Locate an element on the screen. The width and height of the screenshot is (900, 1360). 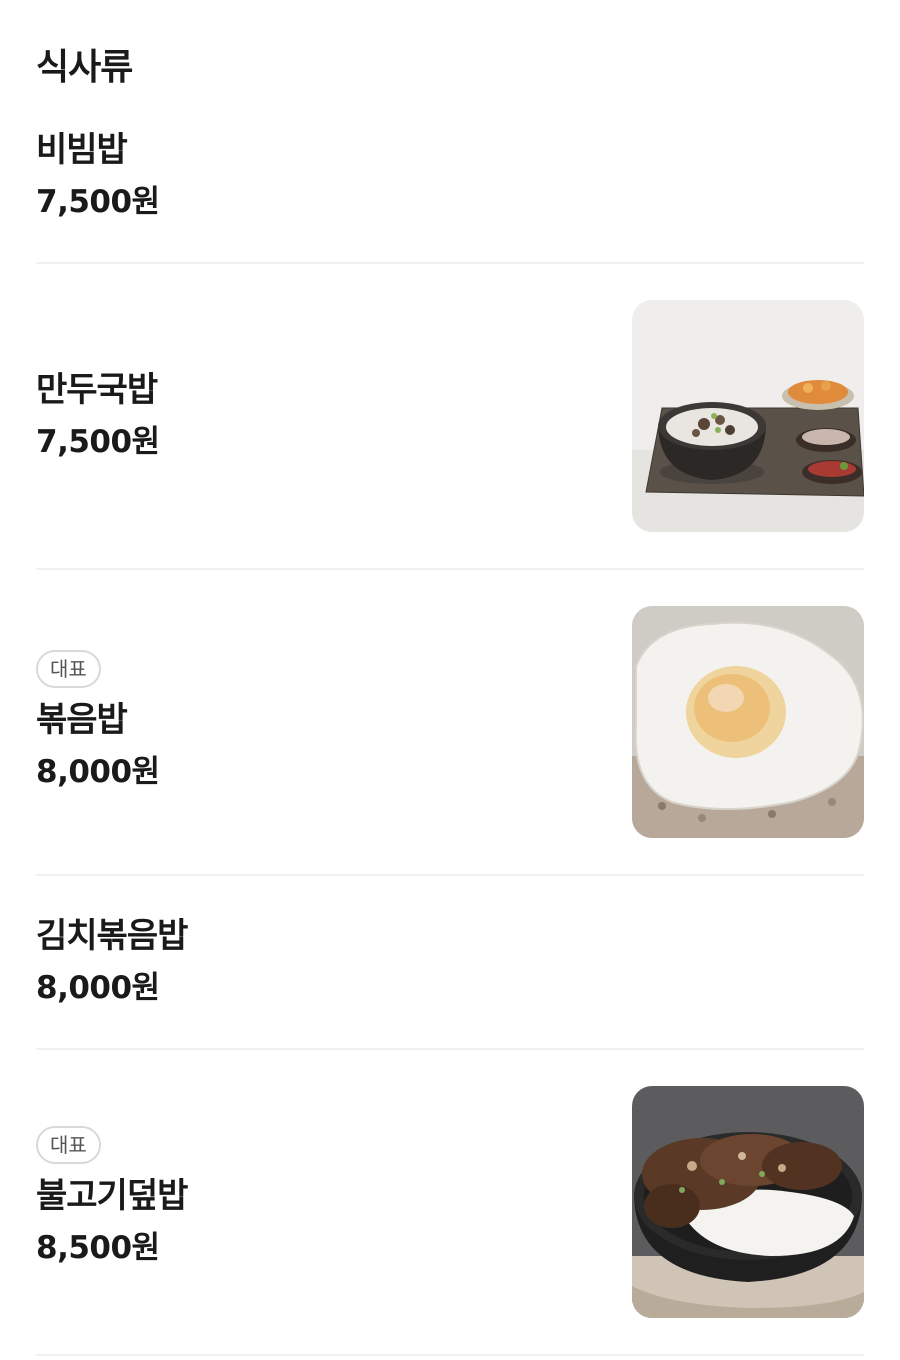
fried-rice-photo is located at coordinates (748, 722).